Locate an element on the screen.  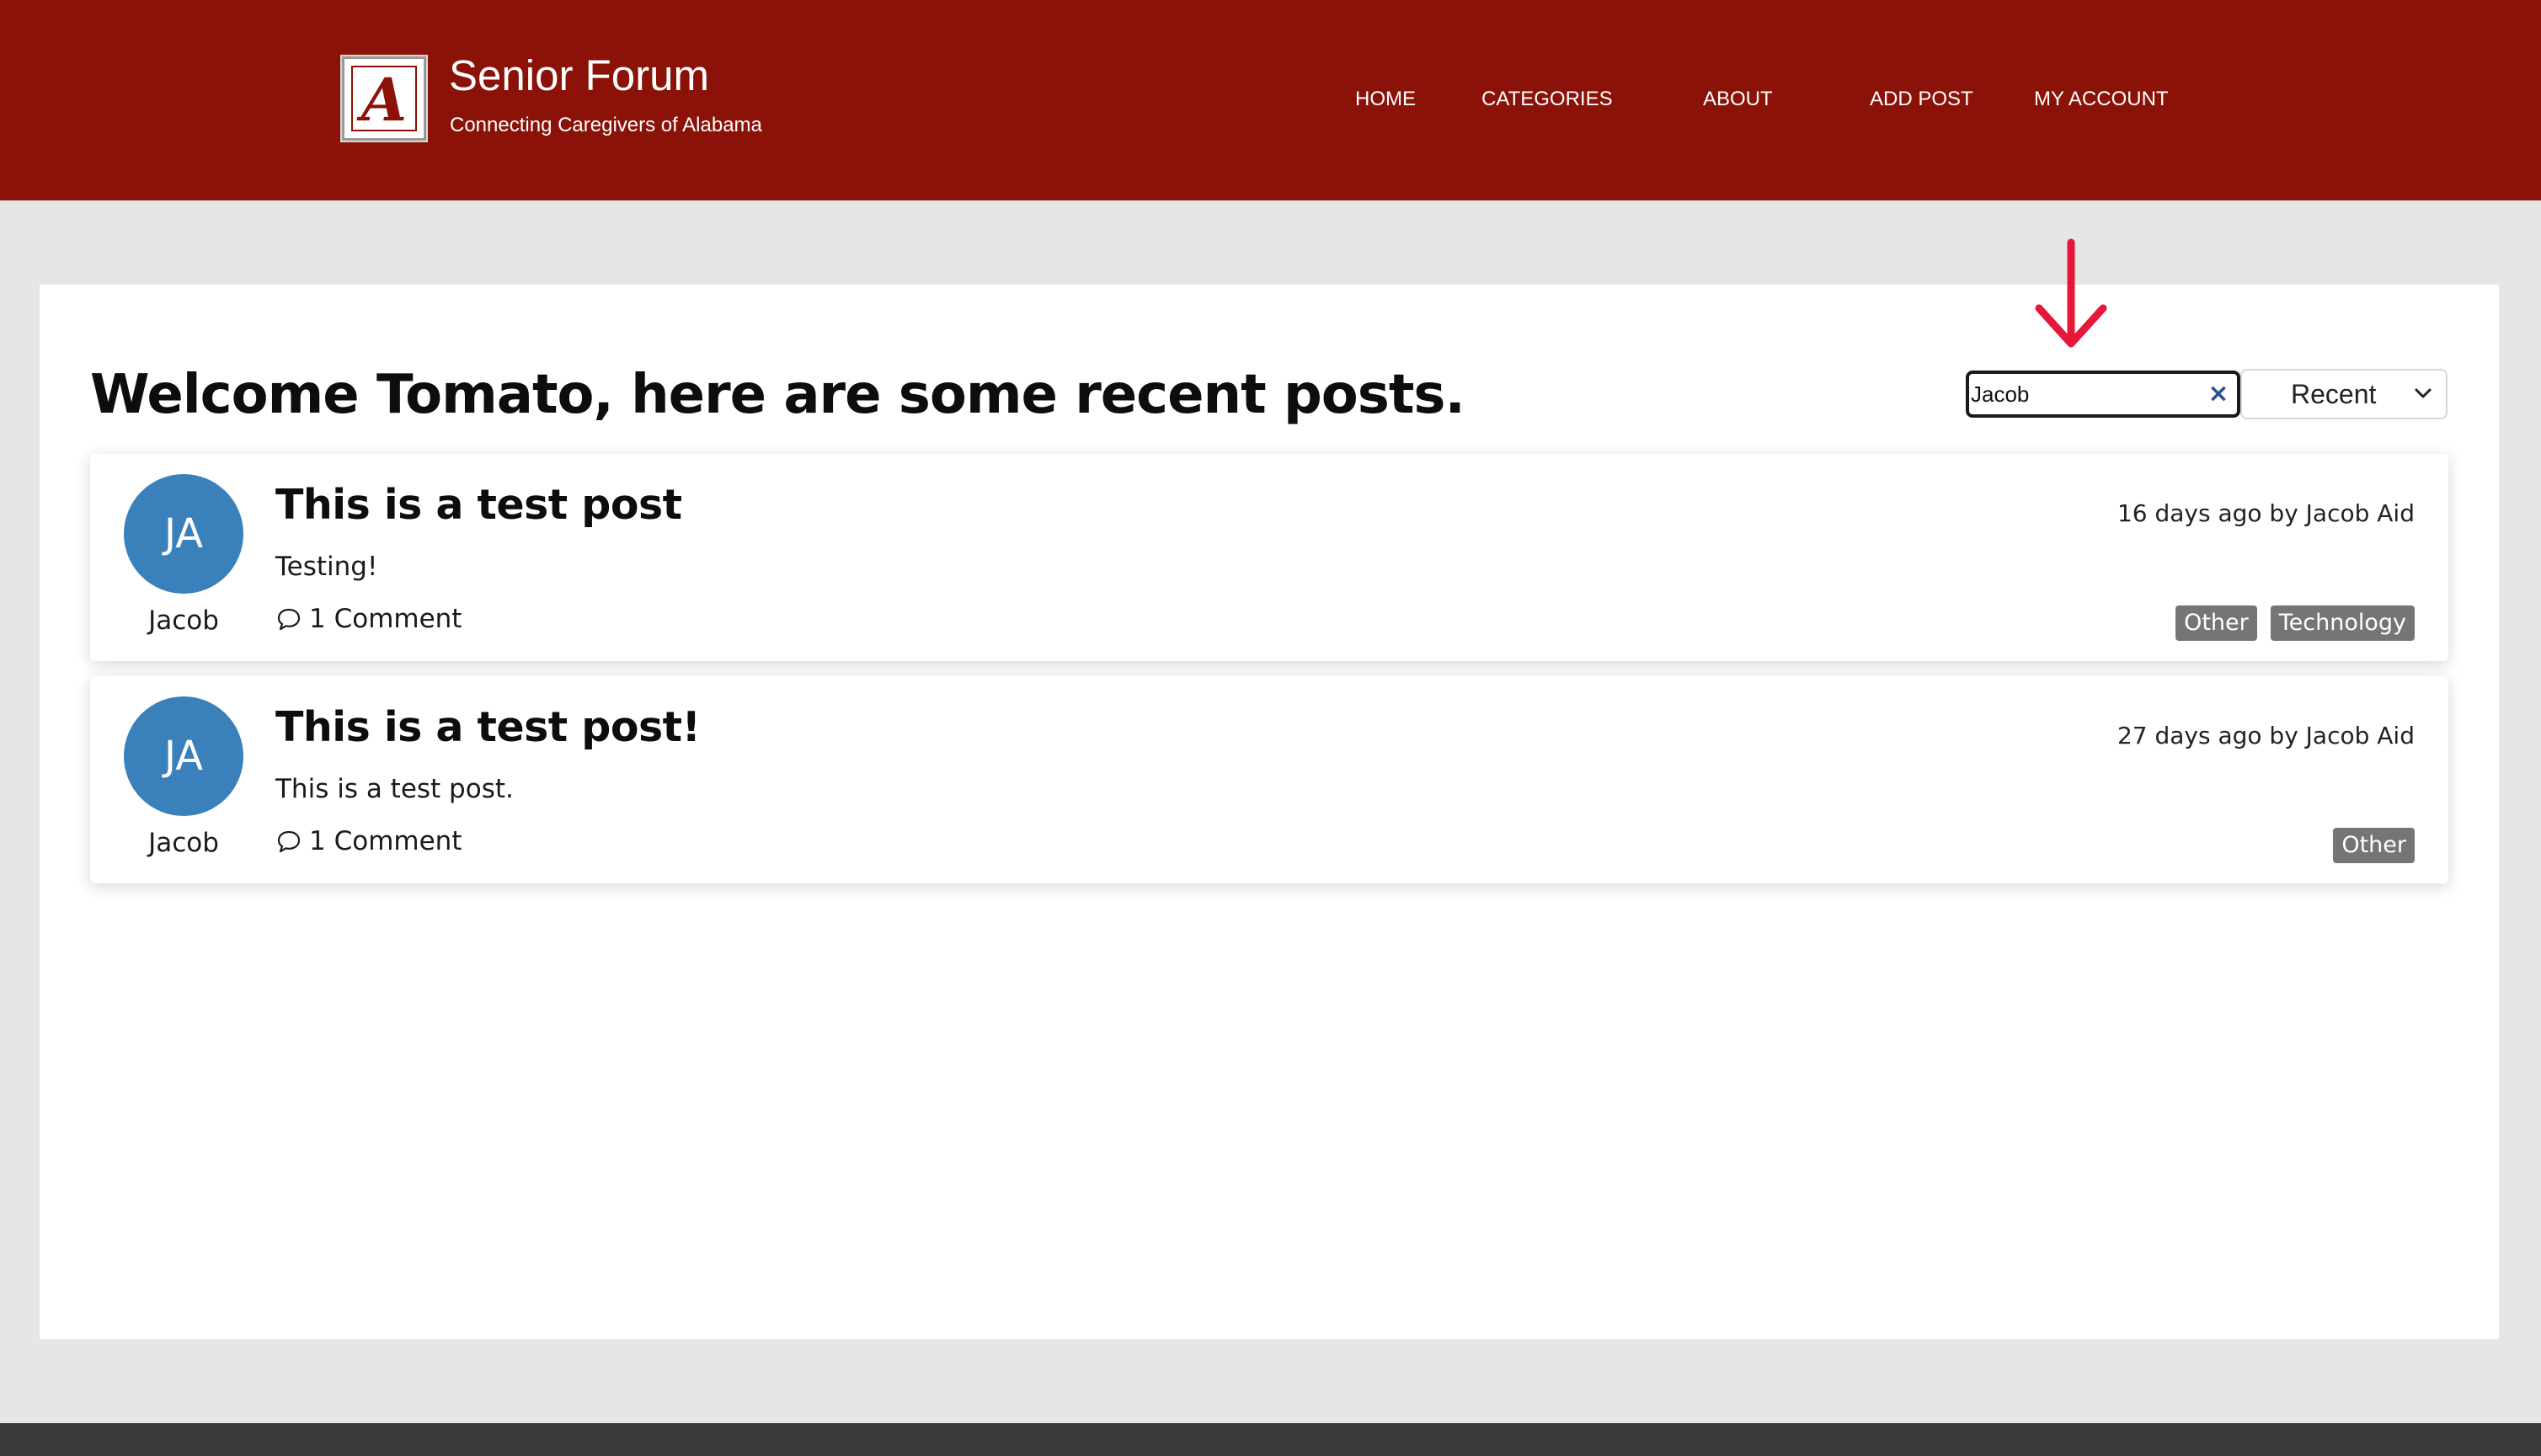
post-title: This is a test post is located at coordinates (478, 505).